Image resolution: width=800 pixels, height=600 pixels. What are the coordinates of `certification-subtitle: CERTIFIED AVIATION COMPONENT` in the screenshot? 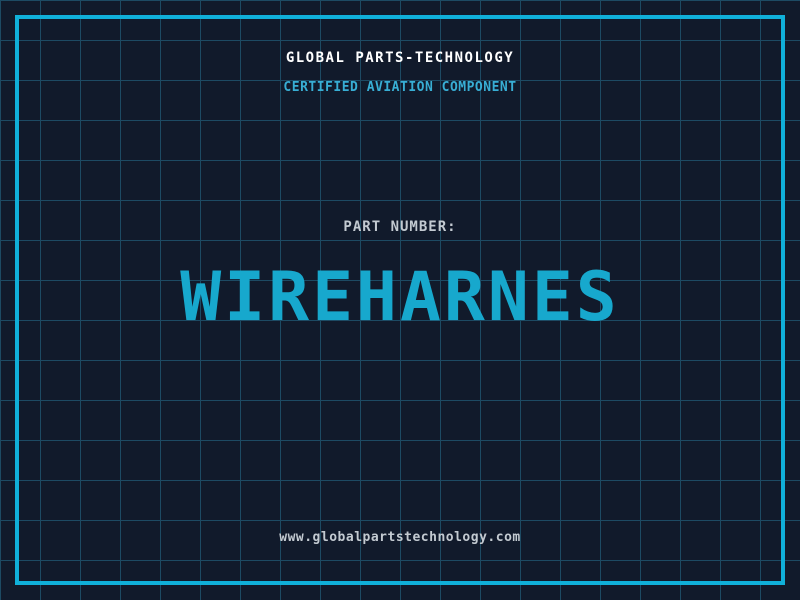 It's located at (400, 87).